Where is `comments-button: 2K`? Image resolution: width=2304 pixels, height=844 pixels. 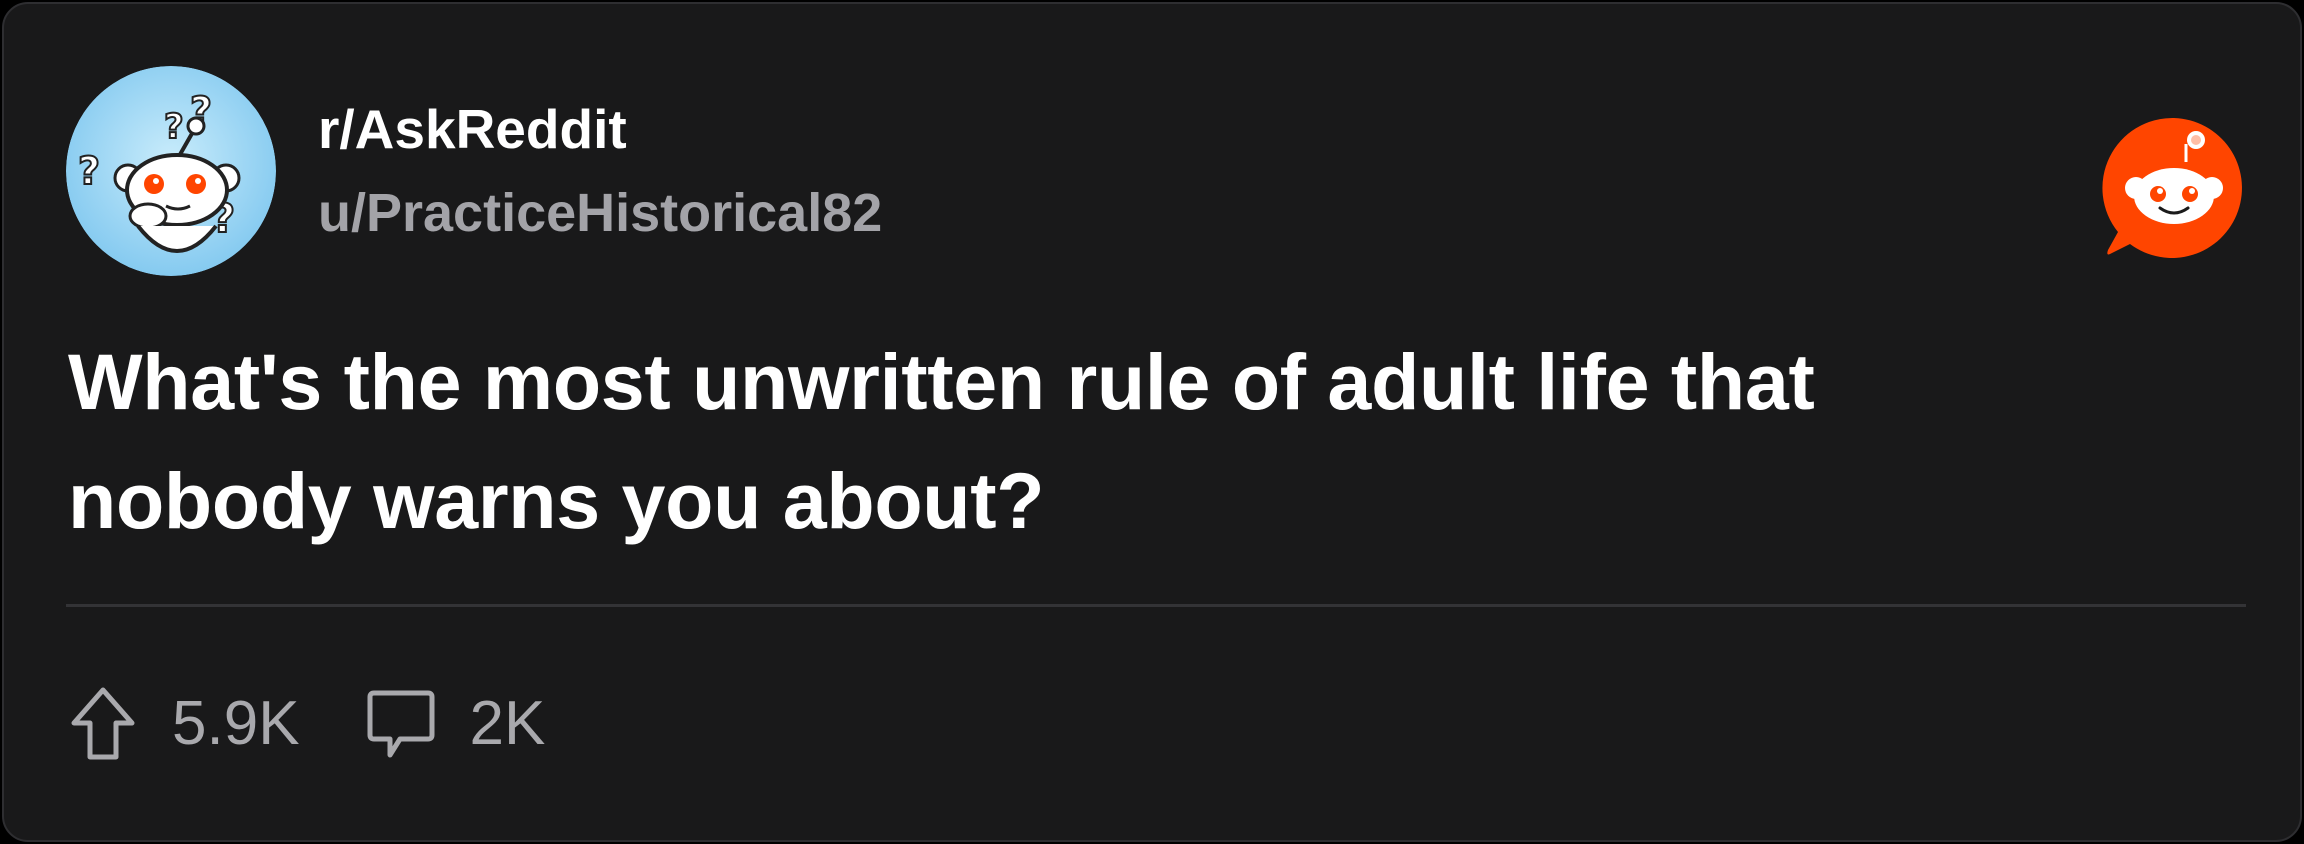 comments-button: 2K is located at coordinates (456, 724).